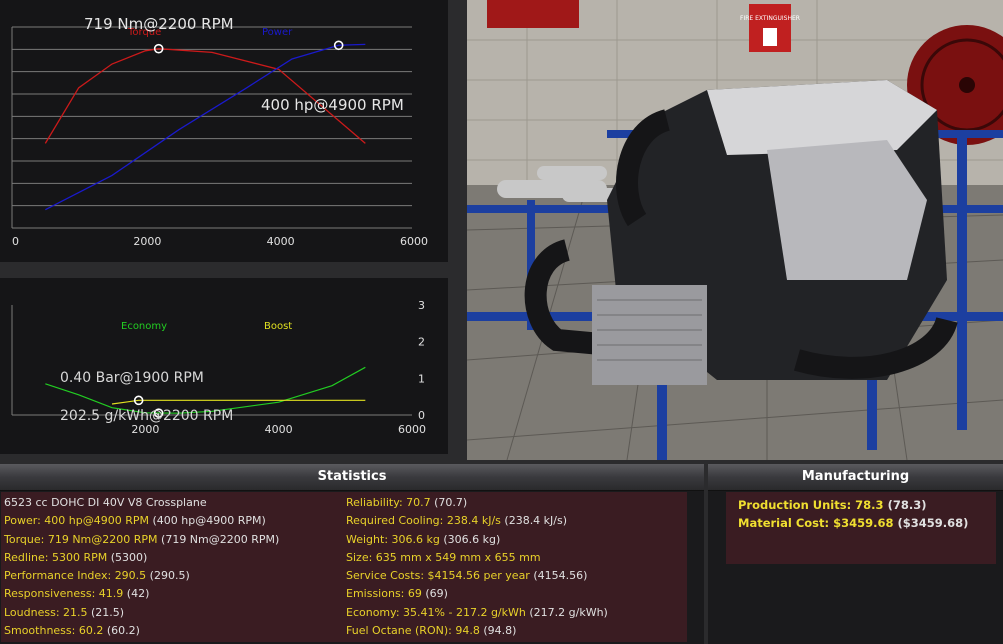  Describe the element at coordinates (770, 18) in the screenshot. I see `fire-sign-text: FIRE EXTINGUISHER` at that location.